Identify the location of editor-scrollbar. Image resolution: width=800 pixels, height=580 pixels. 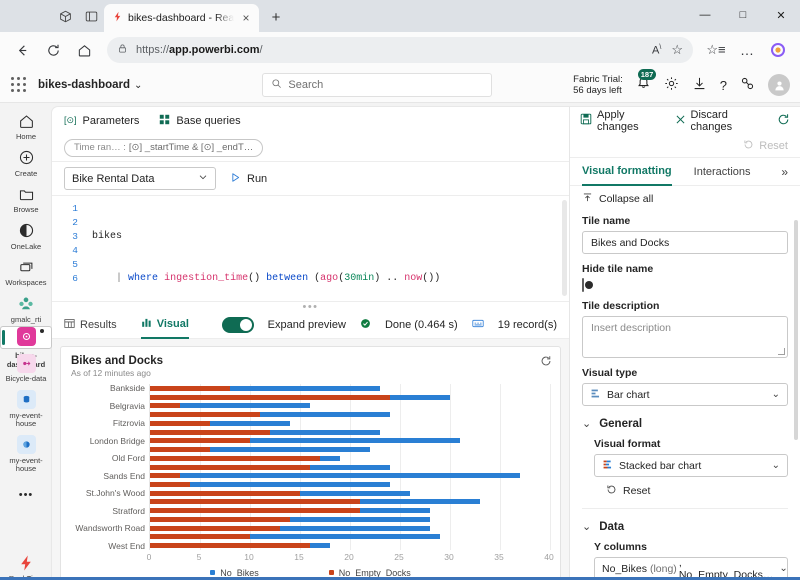
(564, 248).